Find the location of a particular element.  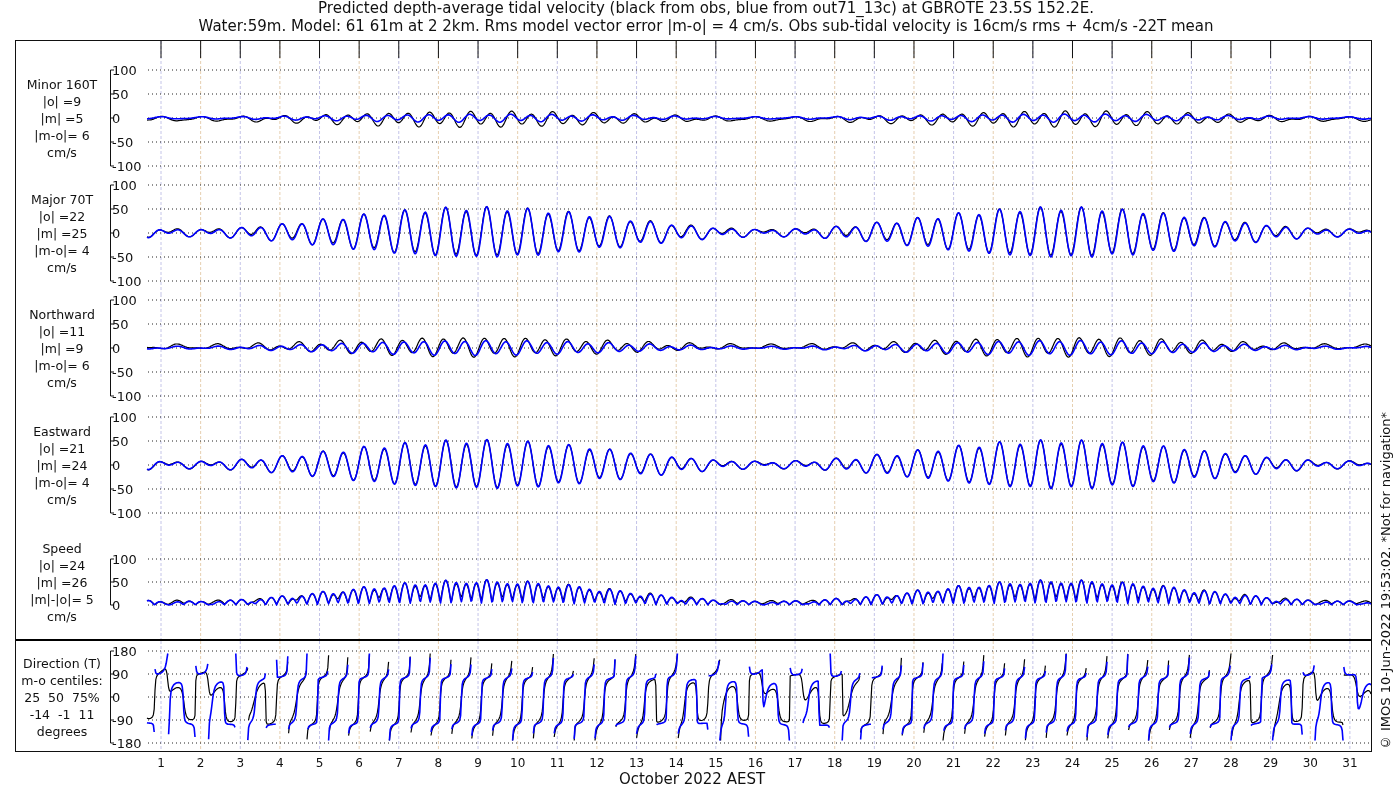

panel-label: |m| =5 is located at coordinates (62, 118).